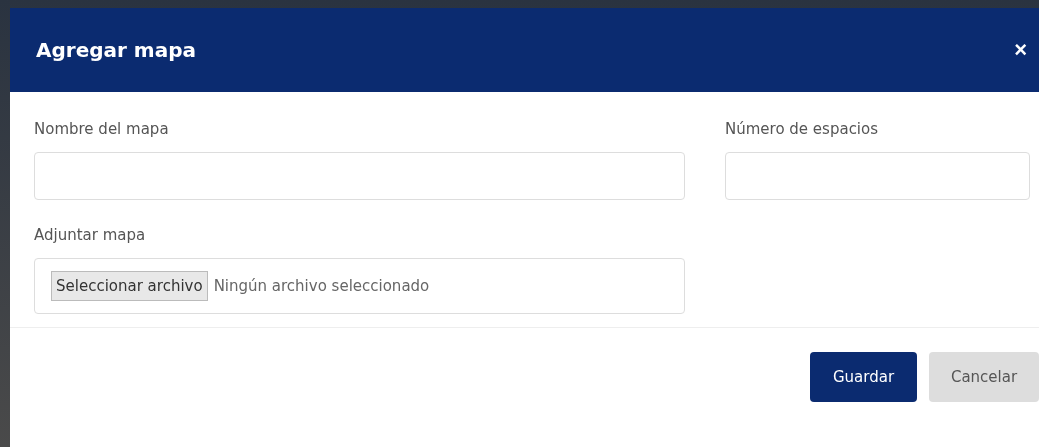  I want to click on file-input-field: Seleccionar archivo Ningún archivo seleccionado, so click(359, 286).